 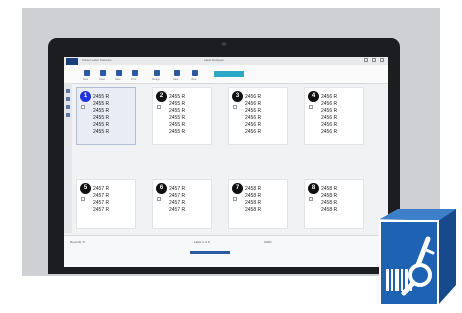 What do you see at coordinates (157, 73) in the screenshot?
I see `design-icon` at bounding box center [157, 73].